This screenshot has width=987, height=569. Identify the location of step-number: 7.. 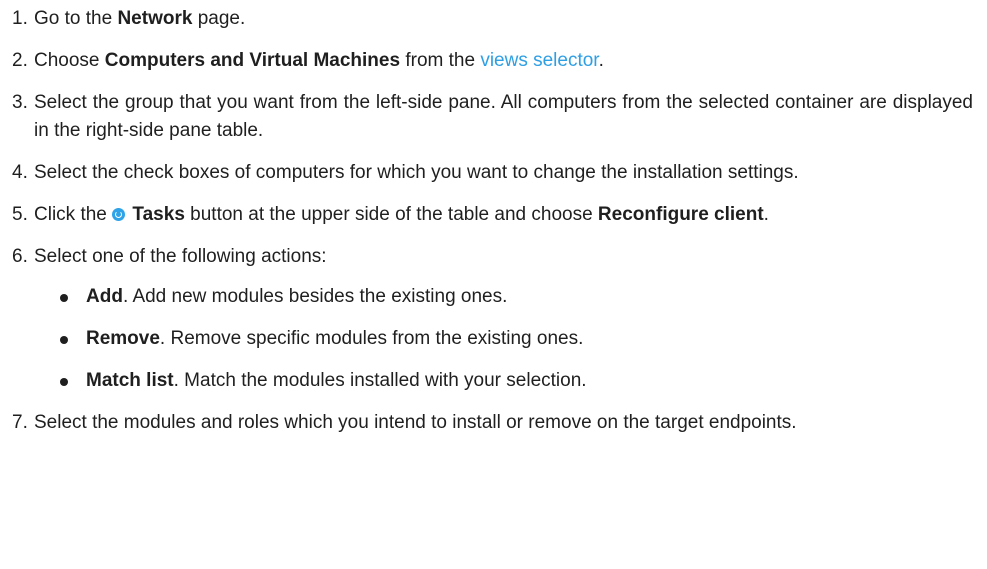
(20, 422).